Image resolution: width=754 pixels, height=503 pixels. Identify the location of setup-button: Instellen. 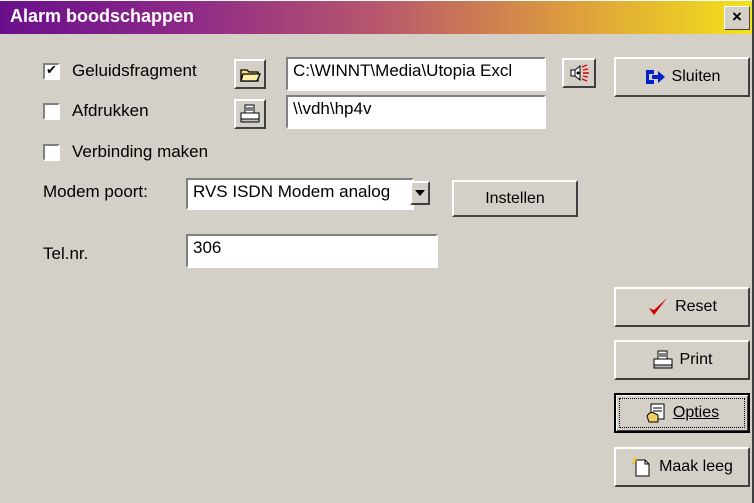
(515, 198).